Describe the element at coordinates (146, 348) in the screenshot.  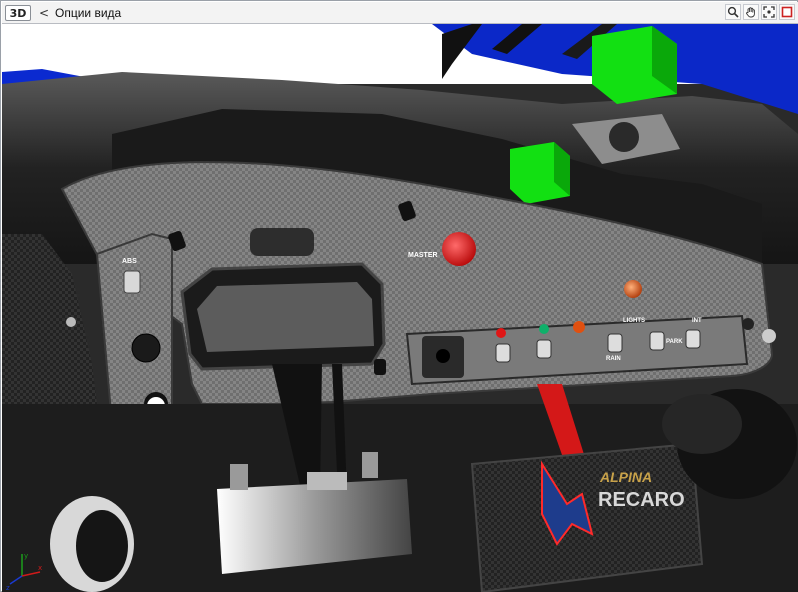
I see `rotary-knob-upper` at that location.